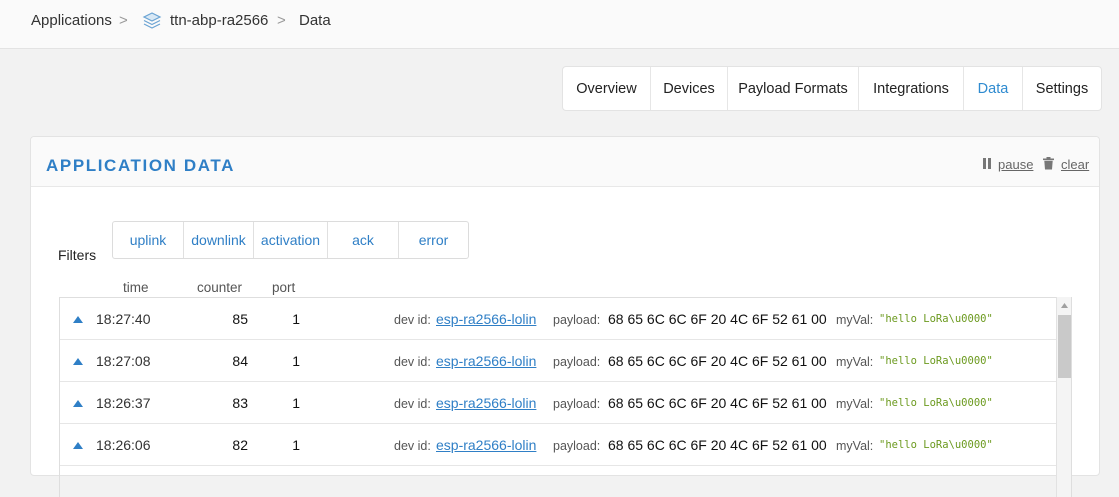 The width and height of the screenshot is (1119, 497). I want to click on filter-uplink: uplink, so click(148, 240).